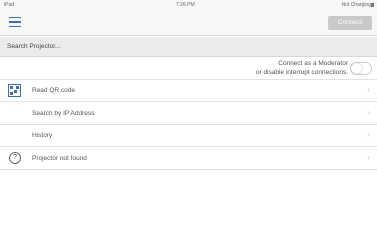 The image size is (377, 249). I want to click on moderator-toggle, so click(361, 68).